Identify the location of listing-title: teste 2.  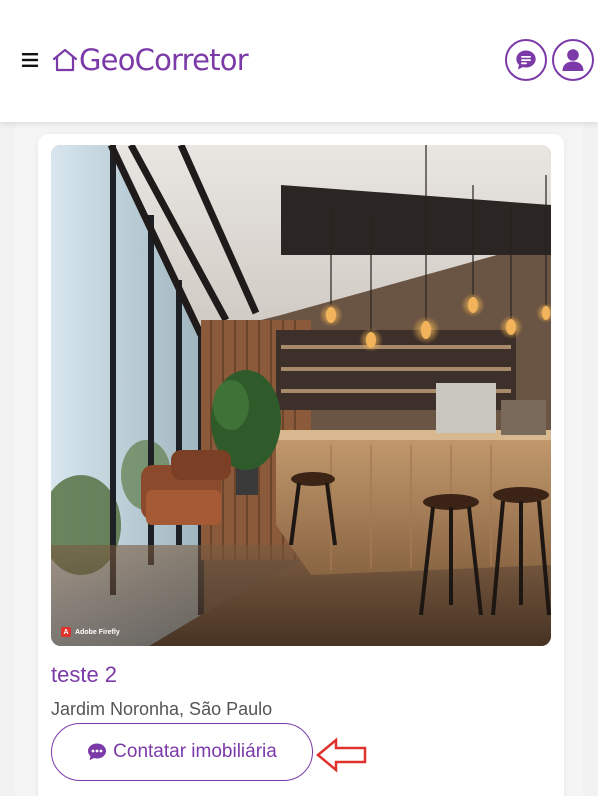
(84, 675).